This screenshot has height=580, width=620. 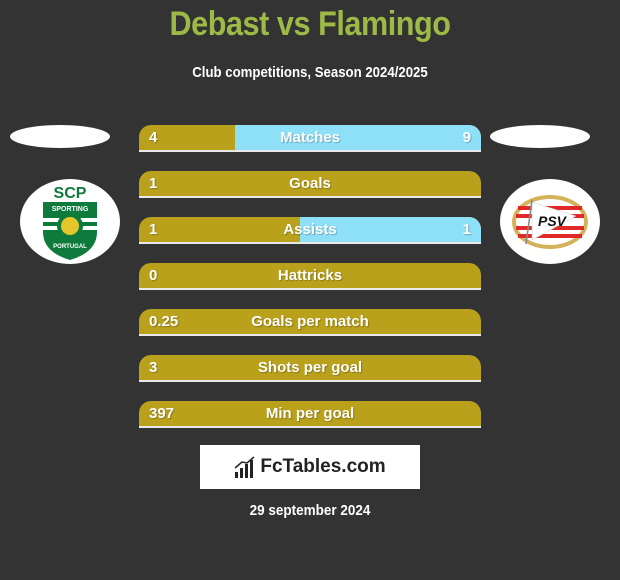 I want to click on stat-row-min-per-goal: 397 Min per goal, so click(x=310, y=414).